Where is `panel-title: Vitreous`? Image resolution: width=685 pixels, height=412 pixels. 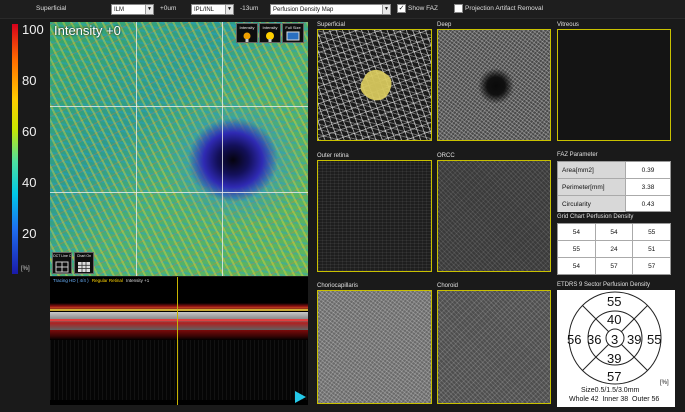
panel-title: Vitreous is located at coordinates (568, 25).